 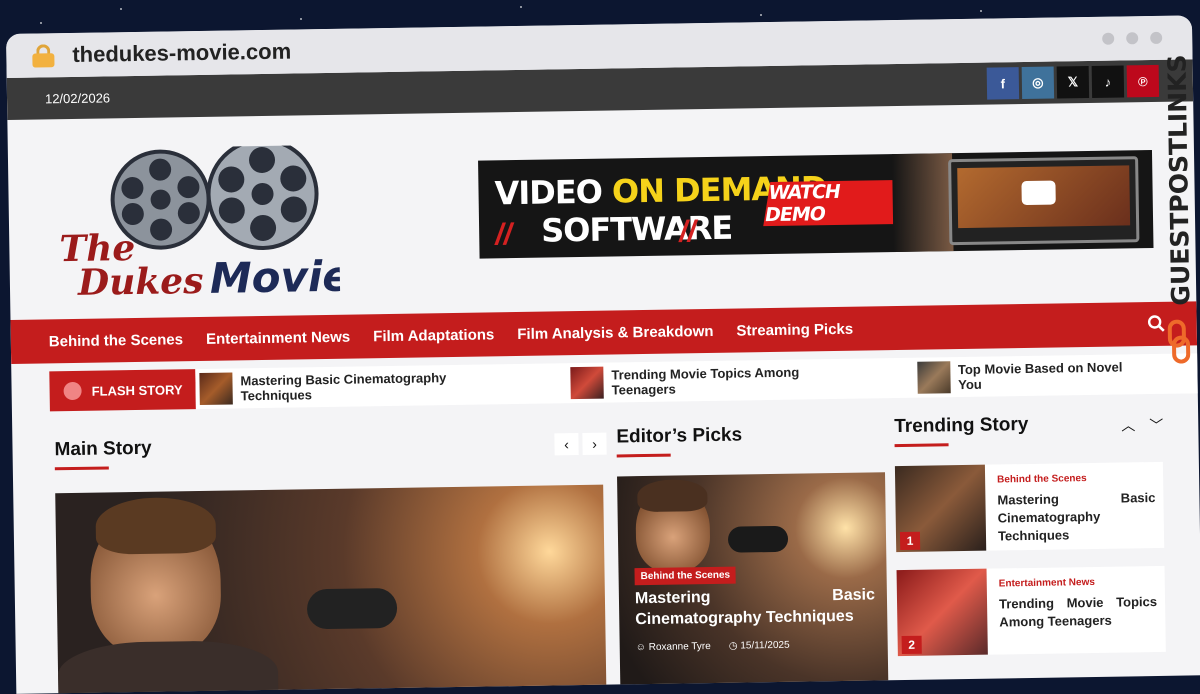 I want to click on facebook-icon: f, so click(x=1003, y=83).